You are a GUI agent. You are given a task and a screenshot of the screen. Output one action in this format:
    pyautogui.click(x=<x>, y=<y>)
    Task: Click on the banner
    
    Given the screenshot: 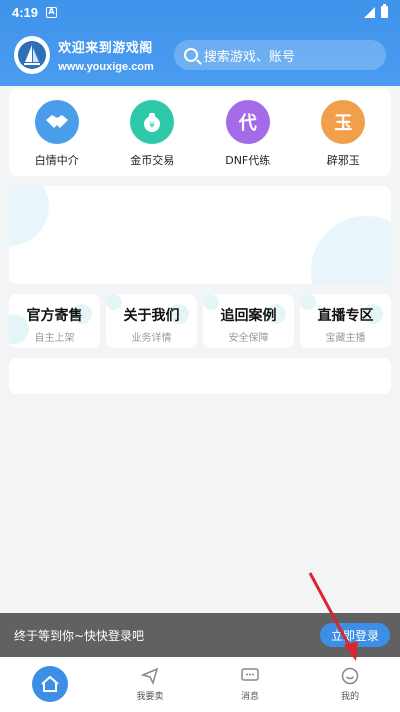 What is the action you would take?
    pyautogui.click(x=200, y=235)
    